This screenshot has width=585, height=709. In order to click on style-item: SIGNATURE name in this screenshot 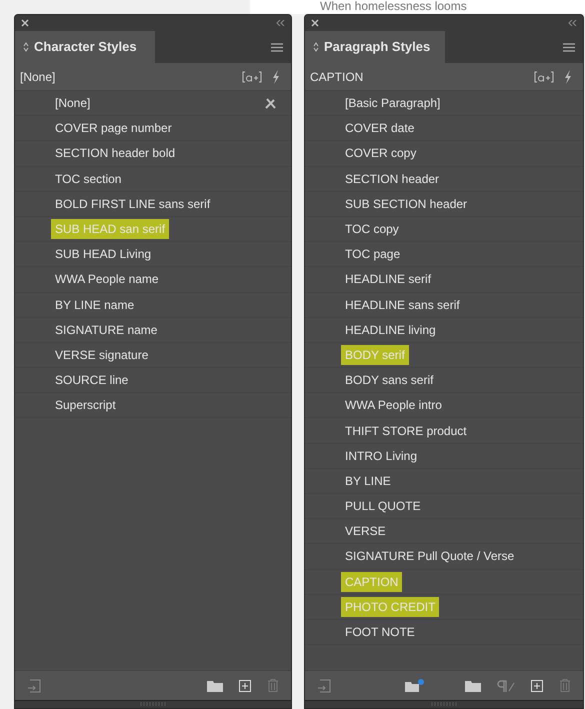, I will do `click(106, 330)`.